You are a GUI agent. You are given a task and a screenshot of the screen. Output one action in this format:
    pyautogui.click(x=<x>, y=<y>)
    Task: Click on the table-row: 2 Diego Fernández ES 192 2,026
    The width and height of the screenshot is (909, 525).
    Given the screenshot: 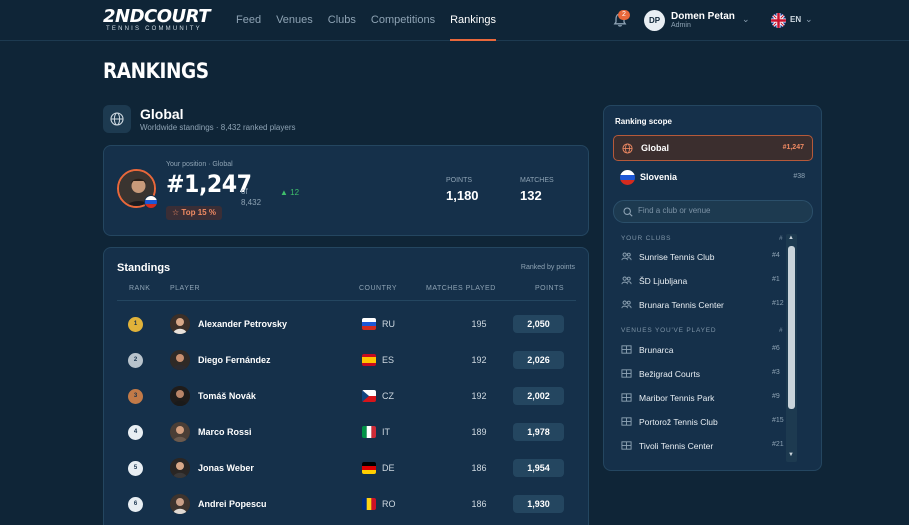 What is the action you would take?
    pyautogui.click(x=347, y=361)
    